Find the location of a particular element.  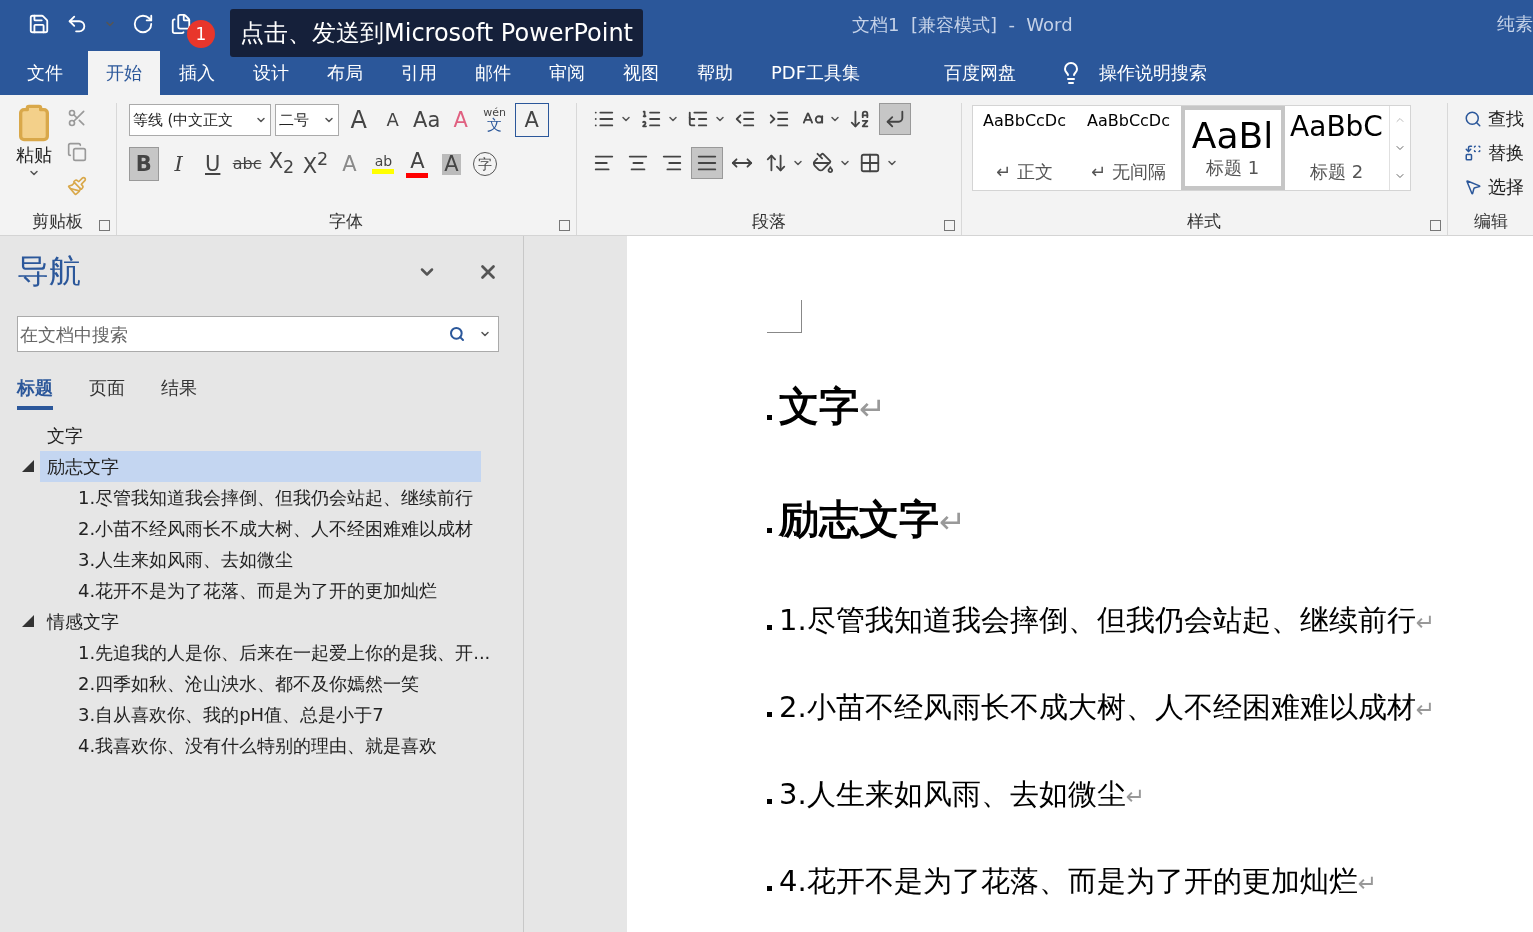

justify-icon is located at coordinates (706, 163).